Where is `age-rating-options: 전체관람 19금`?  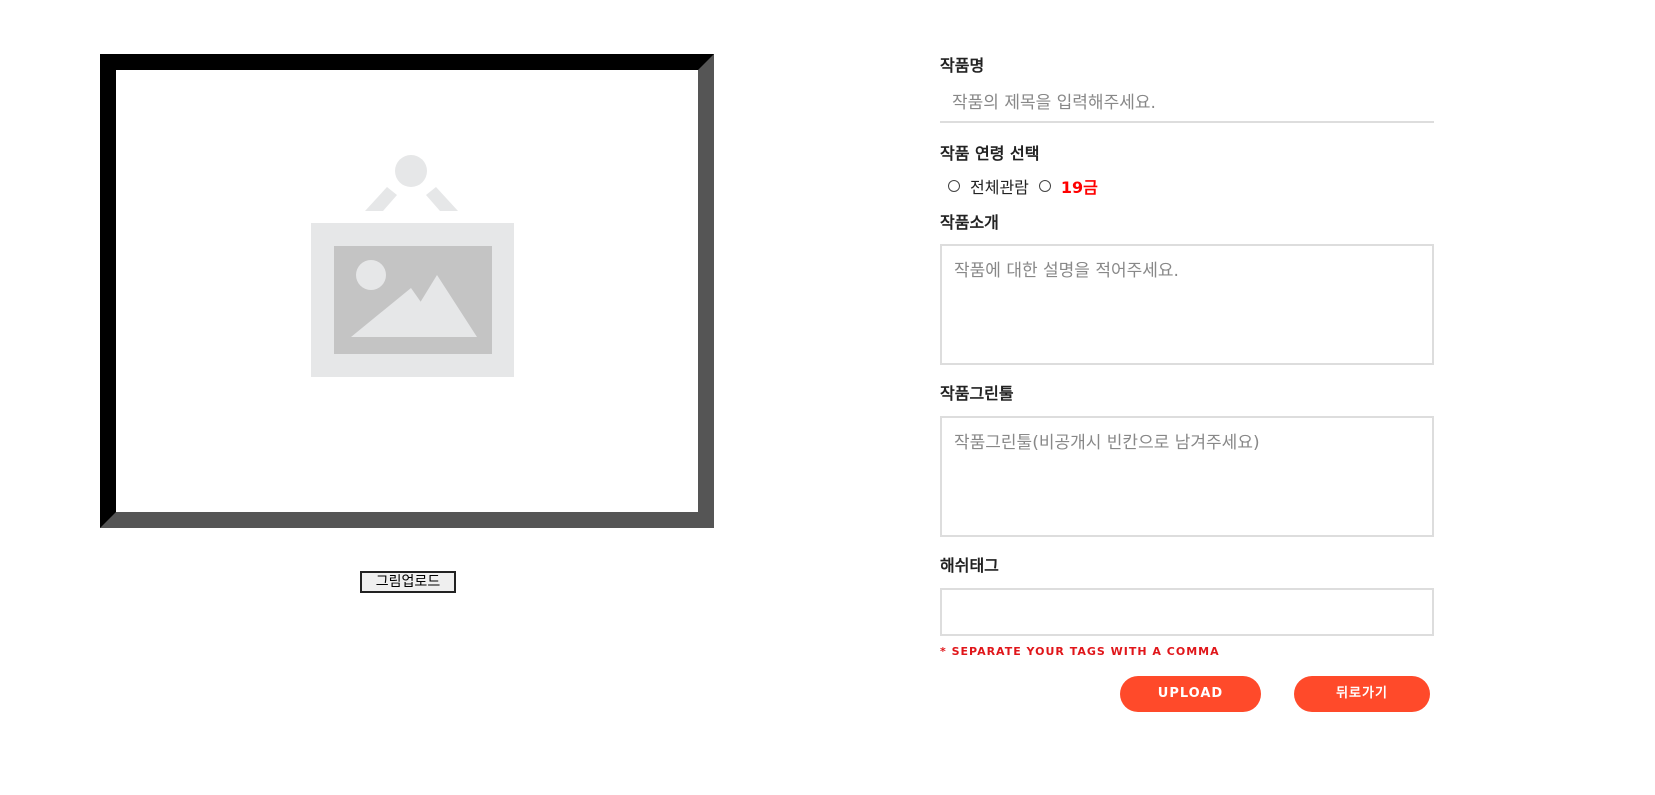
age-rating-options: 전체관람 19금 is located at coordinates (1028, 186).